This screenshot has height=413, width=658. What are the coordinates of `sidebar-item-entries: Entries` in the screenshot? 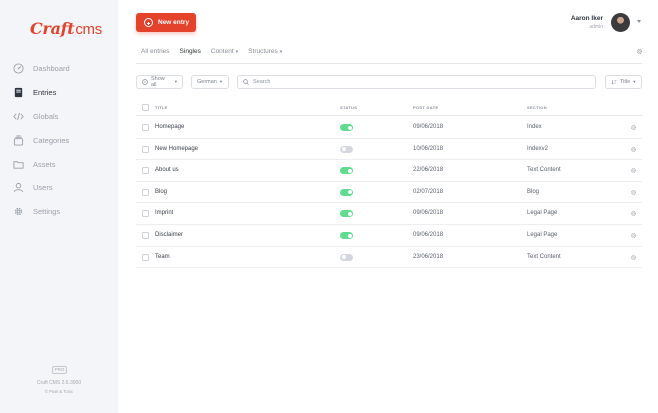 It's located at (34, 92).